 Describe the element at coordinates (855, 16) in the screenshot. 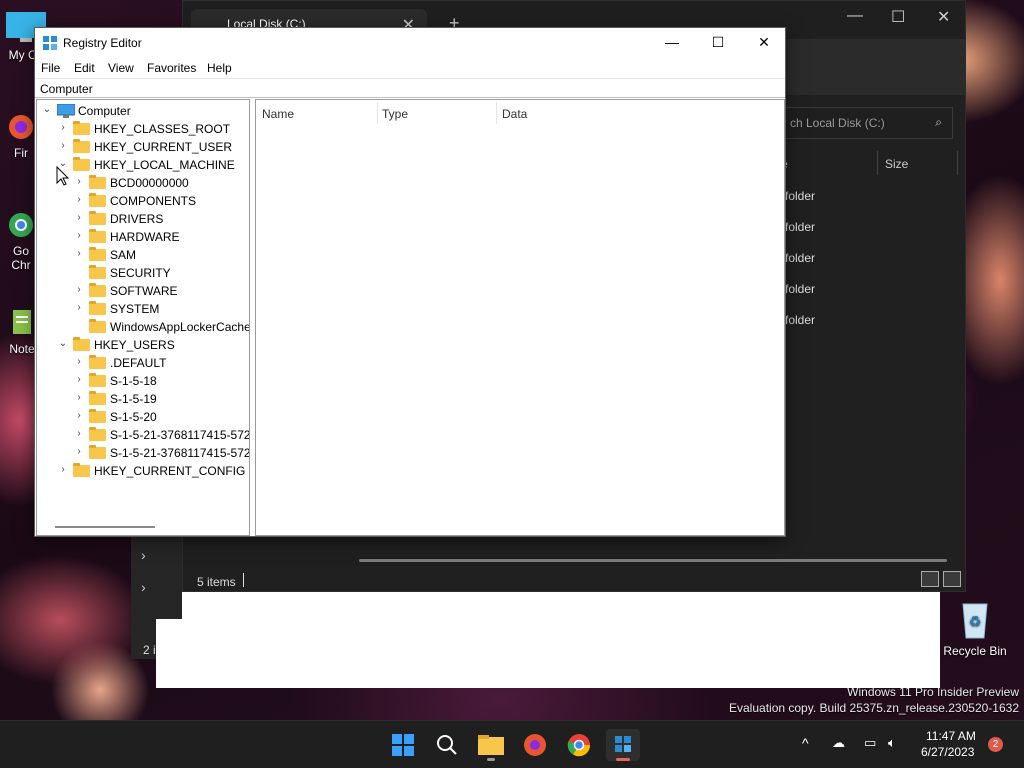

I see `explorer-minimize-icon: —` at that location.